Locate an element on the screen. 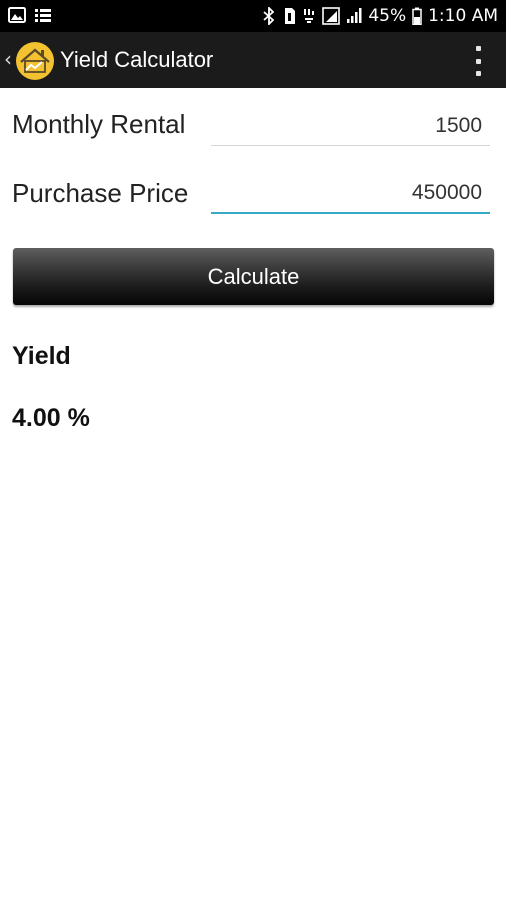 The width and height of the screenshot is (506, 900). status-right-icons: 45% 1:10 AM is located at coordinates (380, 16).